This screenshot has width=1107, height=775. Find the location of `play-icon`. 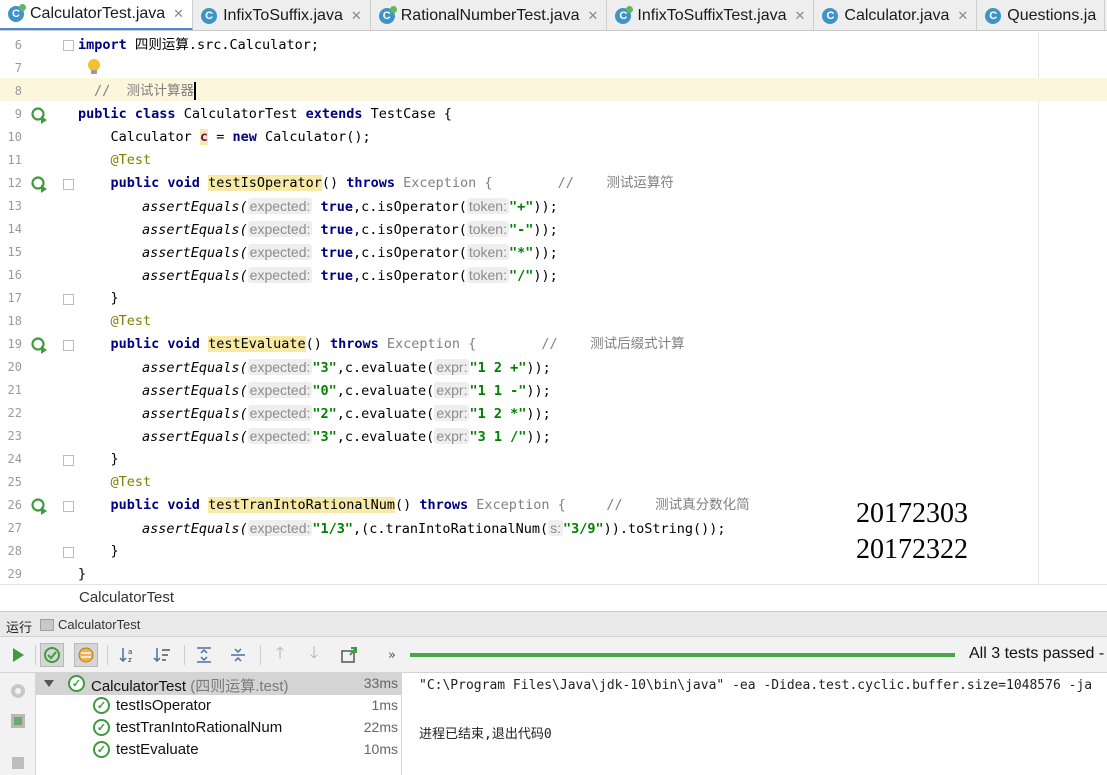

play-icon is located at coordinates (18, 655).